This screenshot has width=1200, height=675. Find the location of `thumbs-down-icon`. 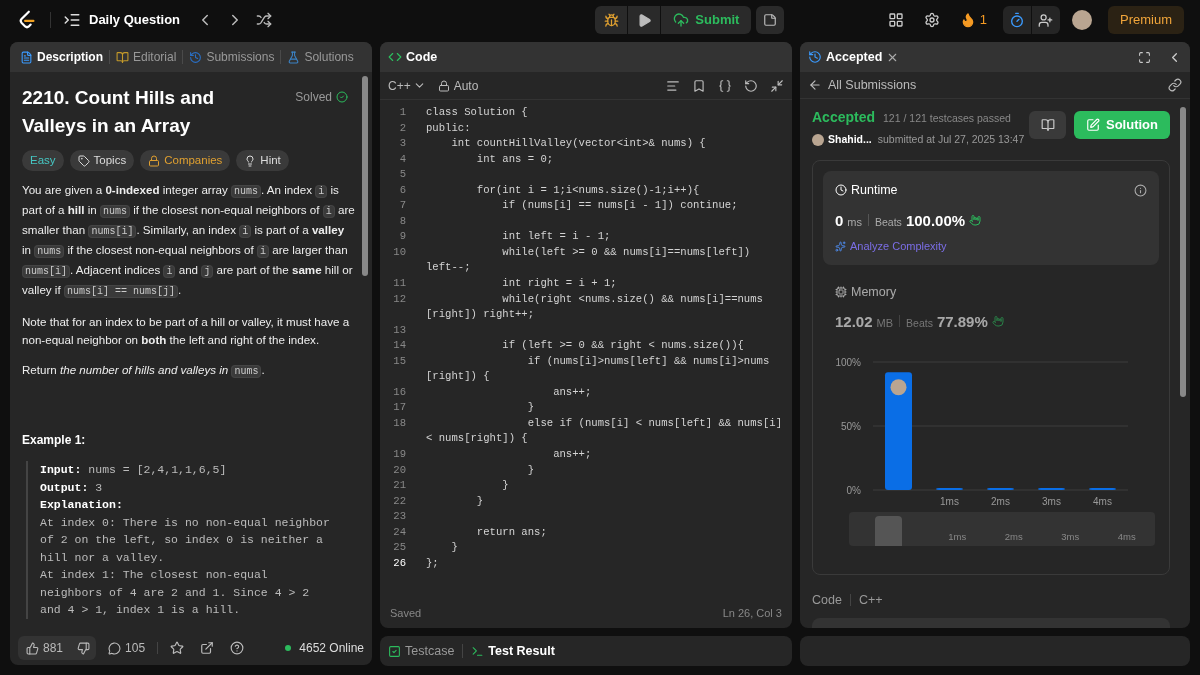

thumbs-down-icon is located at coordinates (84, 648).